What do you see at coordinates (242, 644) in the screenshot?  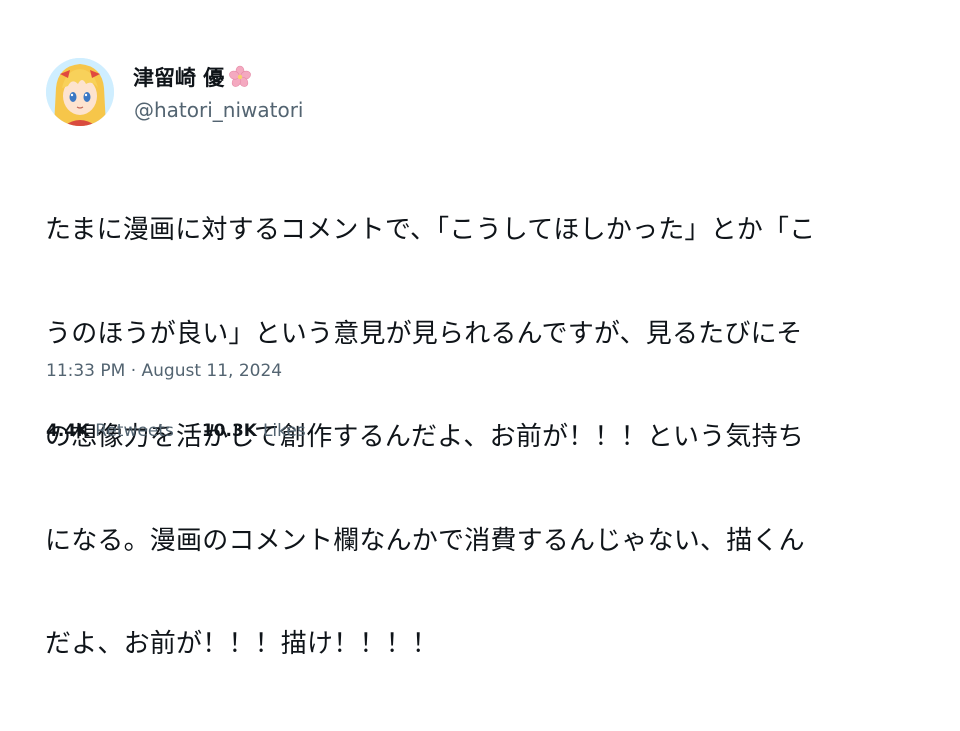 I see `tweet-text-line: だよ、お前が！！！描け！！！！` at bounding box center [242, 644].